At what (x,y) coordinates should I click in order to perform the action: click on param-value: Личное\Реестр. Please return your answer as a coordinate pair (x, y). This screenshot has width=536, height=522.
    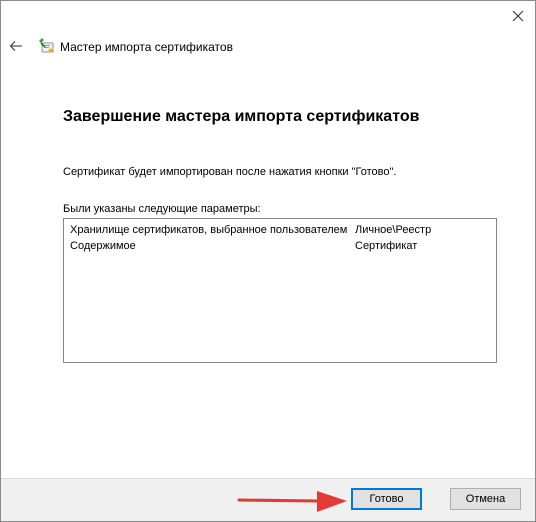
    Looking at the image, I should click on (393, 230).